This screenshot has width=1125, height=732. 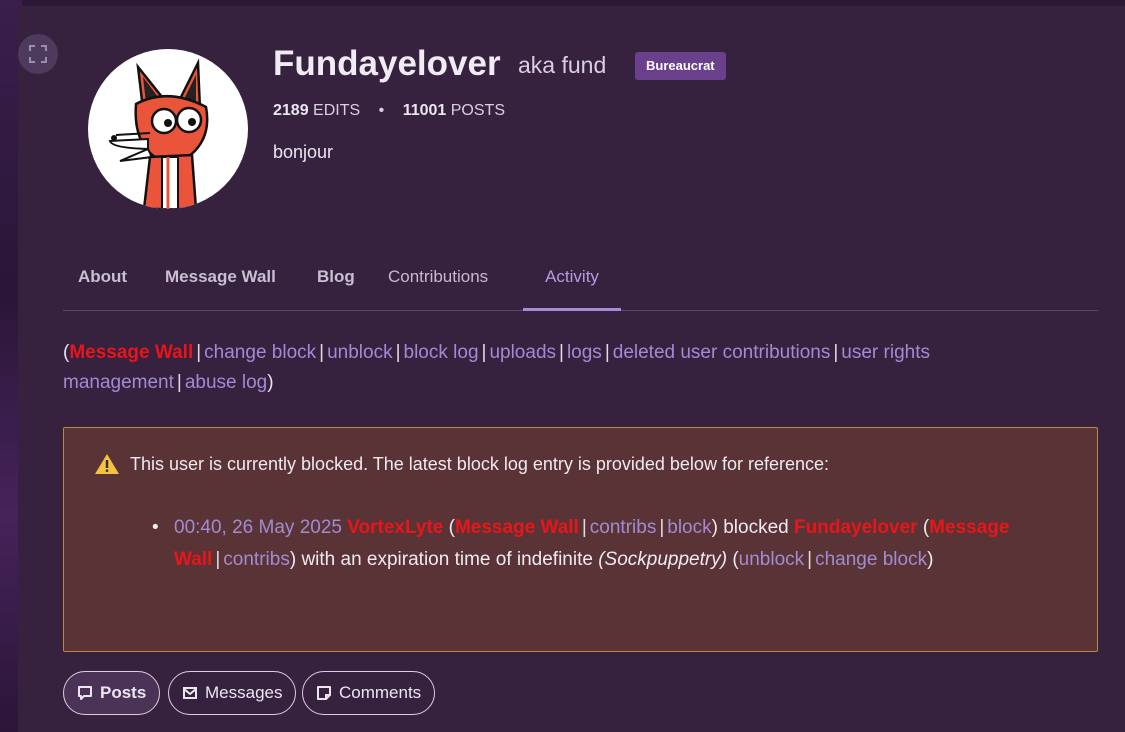 I want to click on comments-tab-button: Comments, so click(x=369, y=693).